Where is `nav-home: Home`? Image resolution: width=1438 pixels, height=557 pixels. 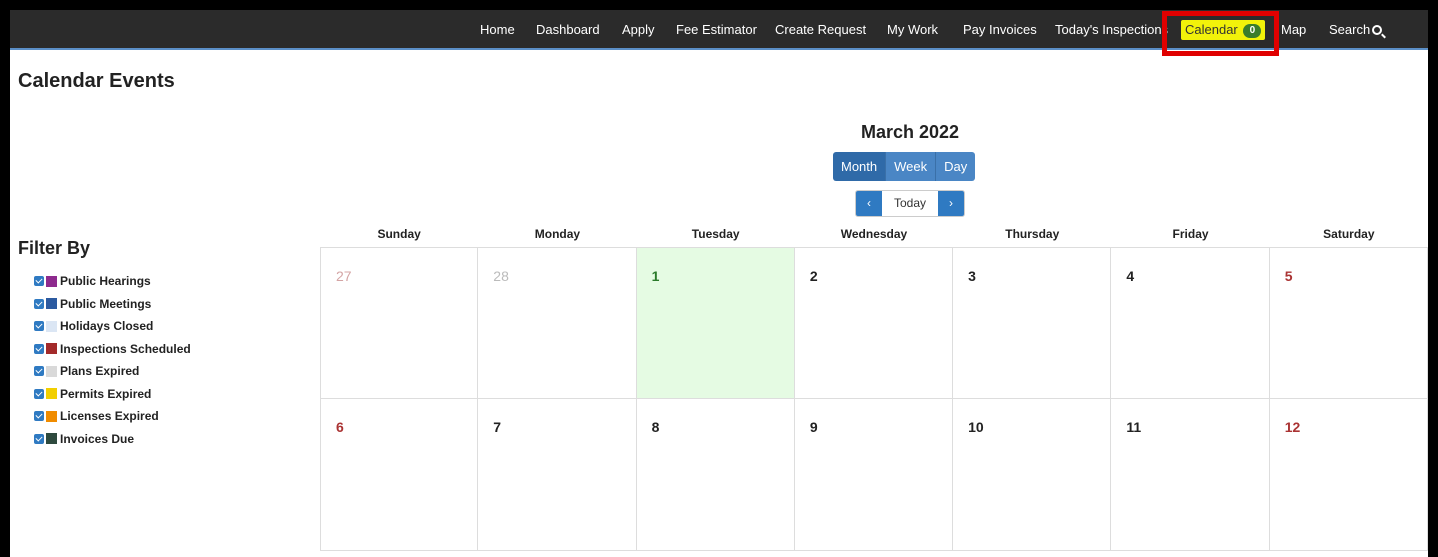 nav-home: Home is located at coordinates (497, 30).